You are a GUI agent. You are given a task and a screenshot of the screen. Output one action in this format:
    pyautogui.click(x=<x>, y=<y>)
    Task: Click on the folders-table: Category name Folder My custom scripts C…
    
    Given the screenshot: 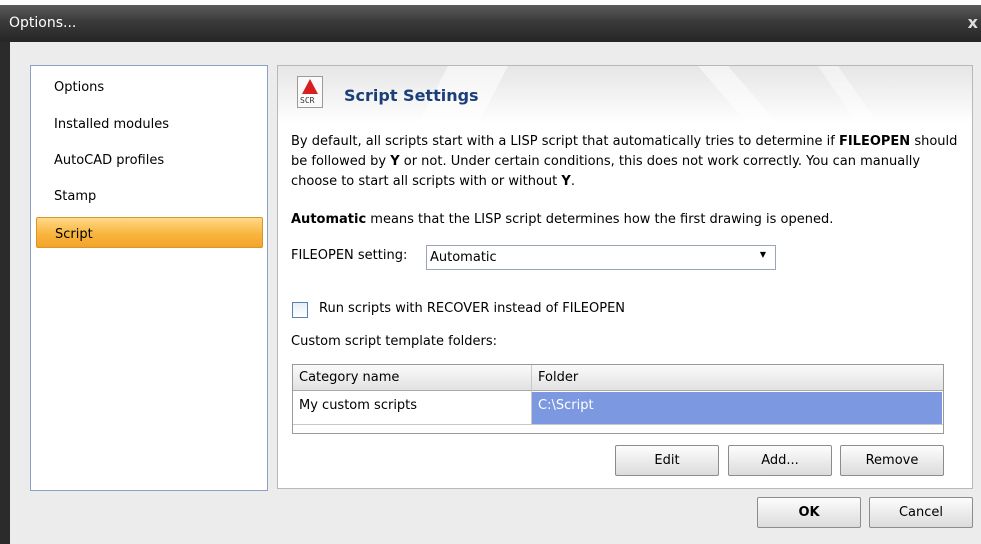 What is the action you would take?
    pyautogui.click(x=618, y=399)
    